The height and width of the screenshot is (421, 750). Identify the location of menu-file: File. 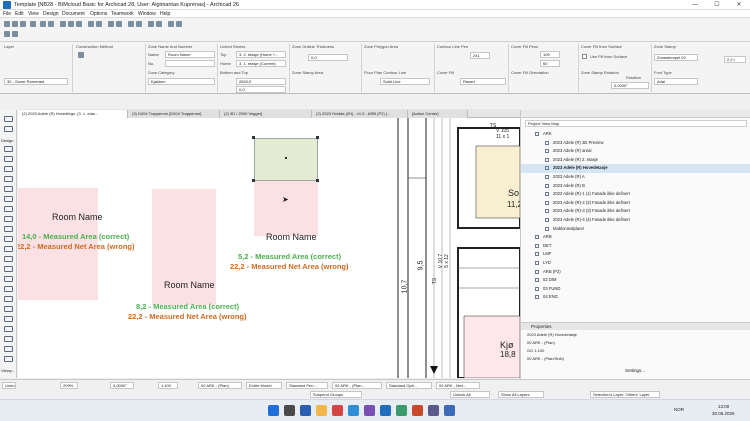
(7, 14).